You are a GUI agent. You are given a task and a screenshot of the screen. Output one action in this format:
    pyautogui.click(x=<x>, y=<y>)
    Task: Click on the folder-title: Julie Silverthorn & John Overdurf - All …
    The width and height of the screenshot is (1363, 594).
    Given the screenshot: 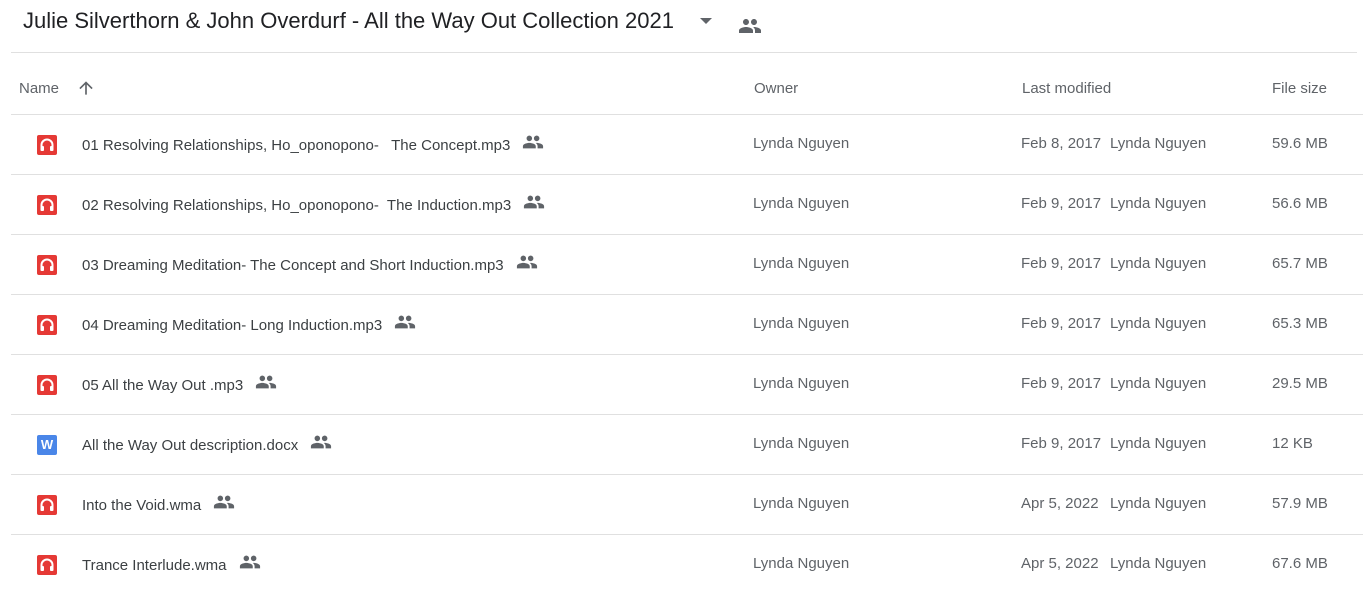 What is the action you would take?
    pyautogui.click(x=348, y=21)
    